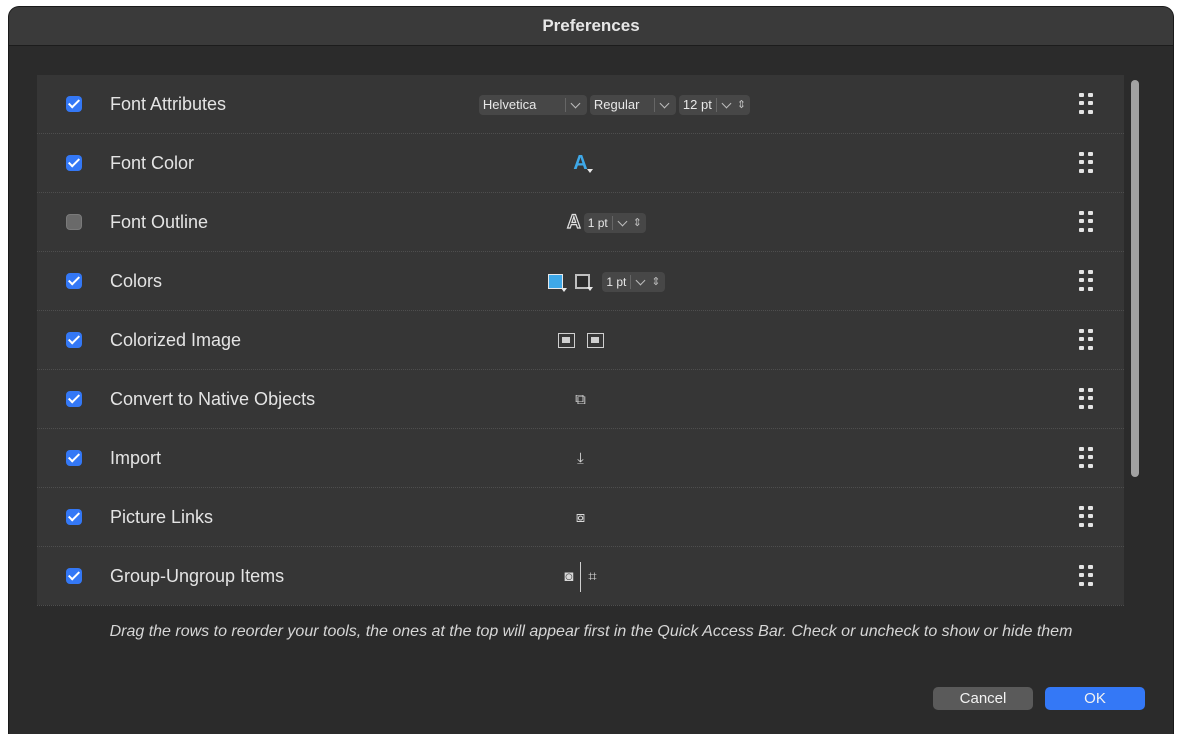  I want to click on dialog-title: Preferences, so click(591, 25).